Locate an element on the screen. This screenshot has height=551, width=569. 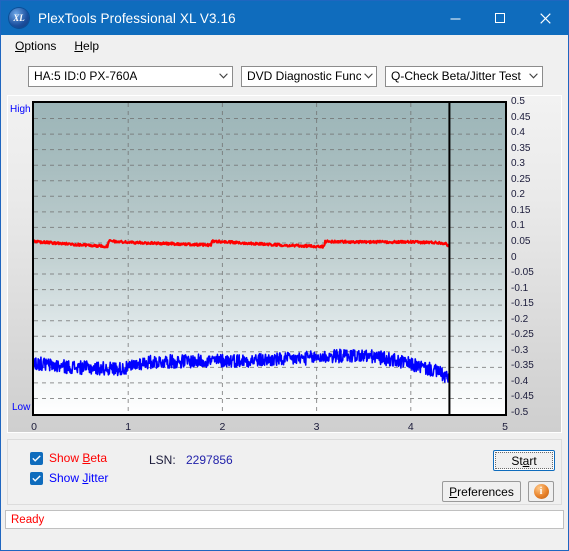
show-jitter-row: Show Jitter is located at coordinates (69, 478).